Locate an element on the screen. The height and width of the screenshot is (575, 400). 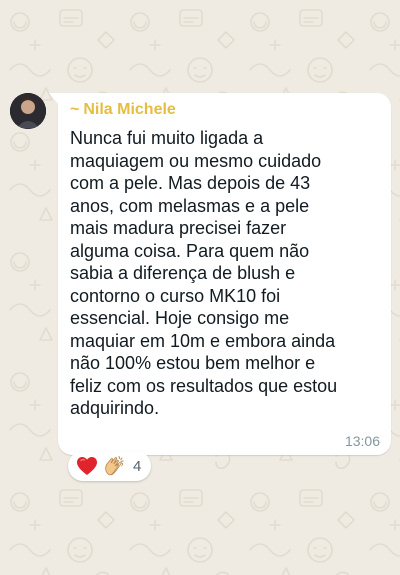
sender-name-label: Nila Michele is located at coordinates (129, 109).